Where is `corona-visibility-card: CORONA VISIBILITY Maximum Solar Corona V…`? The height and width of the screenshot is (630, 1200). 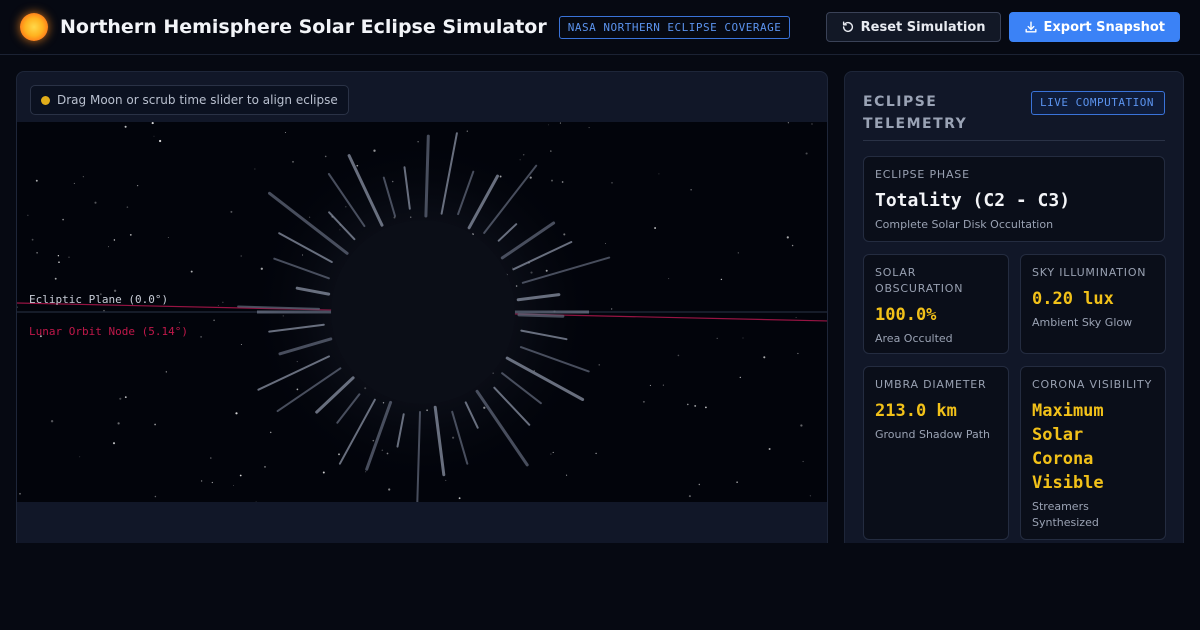 corona-visibility-card: CORONA VISIBILITY Maximum Solar Corona V… is located at coordinates (1093, 453).